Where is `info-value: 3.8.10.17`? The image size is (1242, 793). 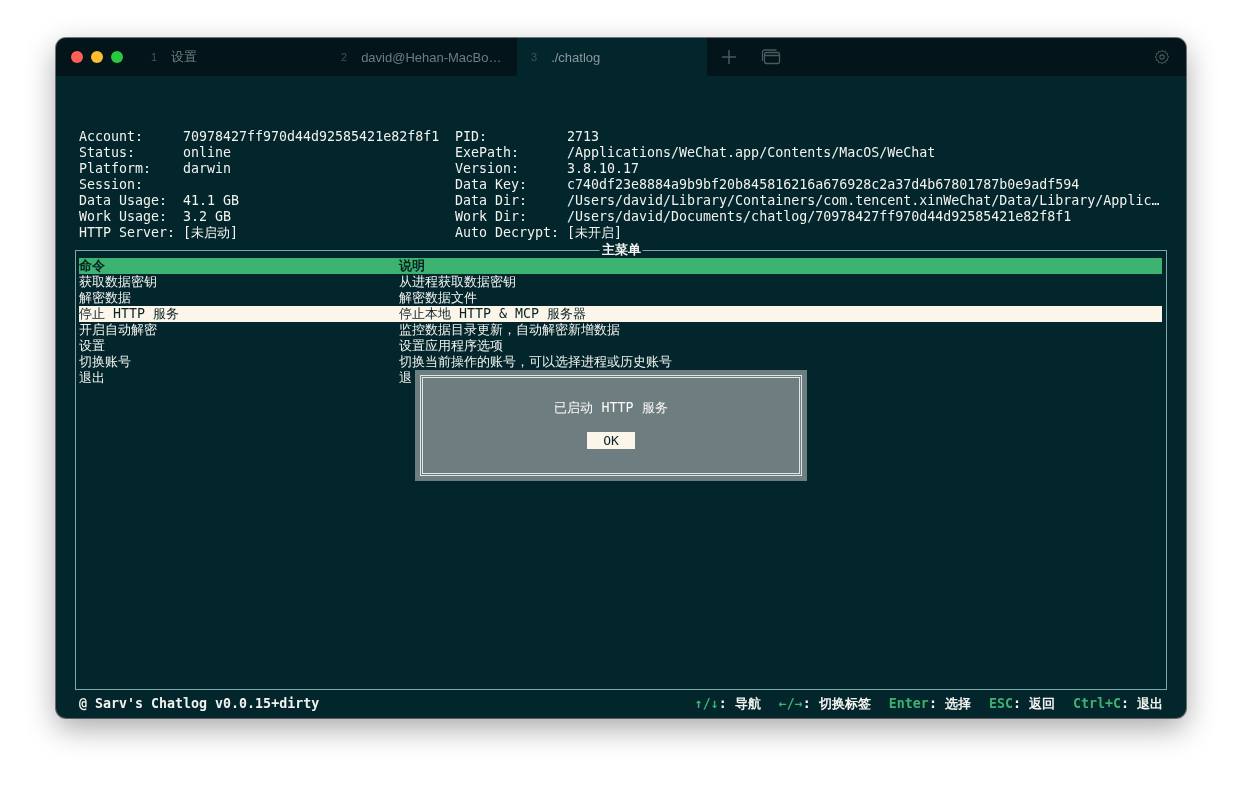
info-value: 3.8.10.17 is located at coordinates (603, 169).